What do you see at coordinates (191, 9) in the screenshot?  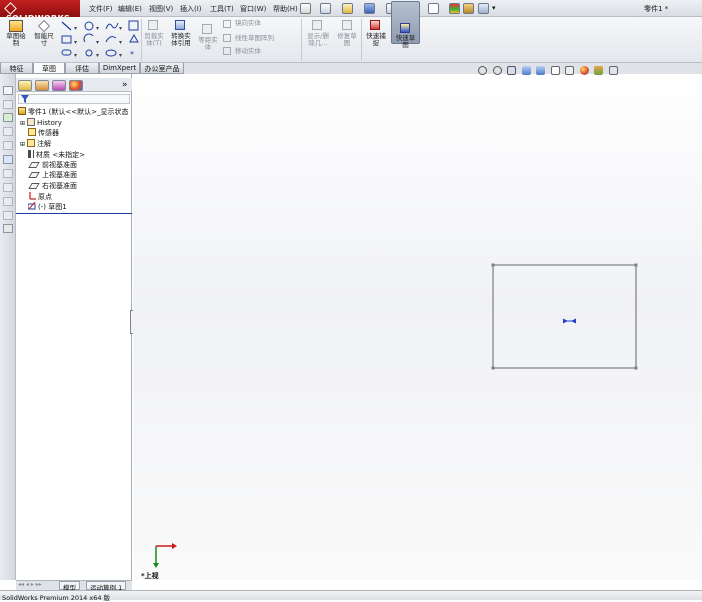 I see `menu-insert: 插入(I)` at bounding box center [191, 9].